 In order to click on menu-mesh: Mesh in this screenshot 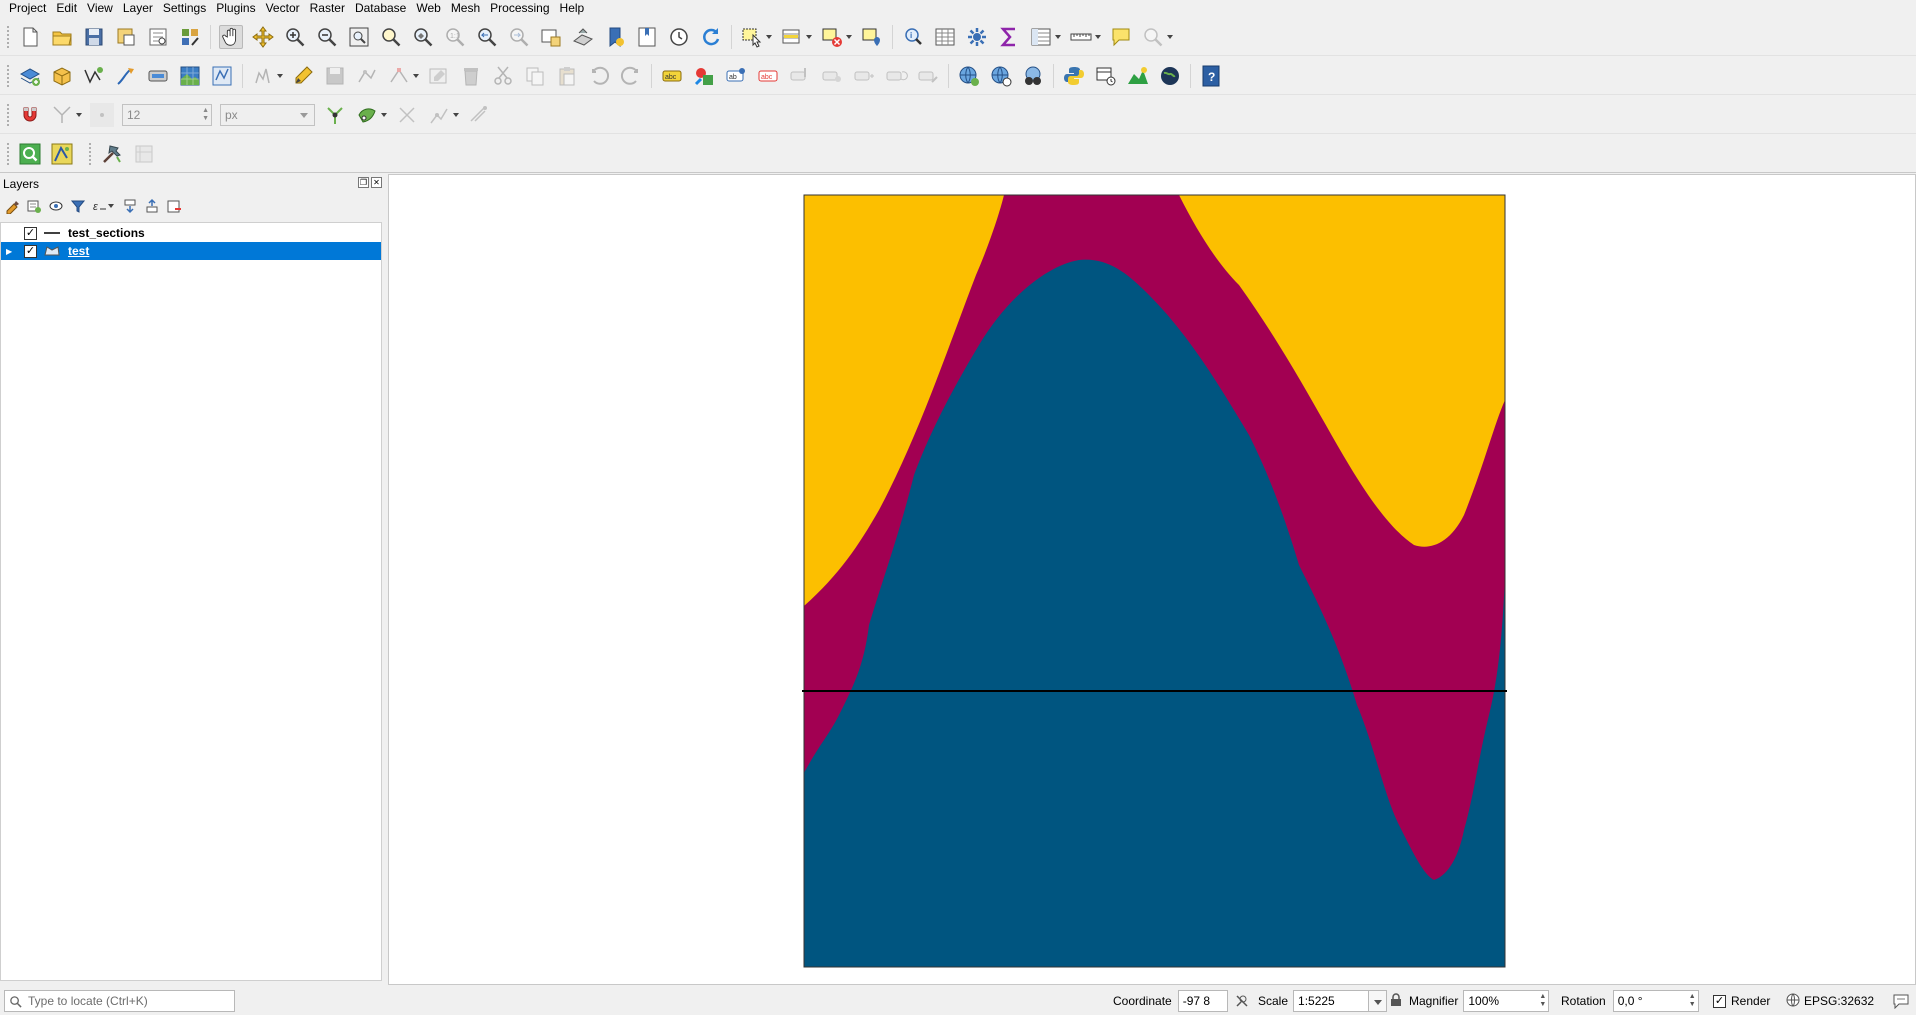, I will do `click(465, 8)`.